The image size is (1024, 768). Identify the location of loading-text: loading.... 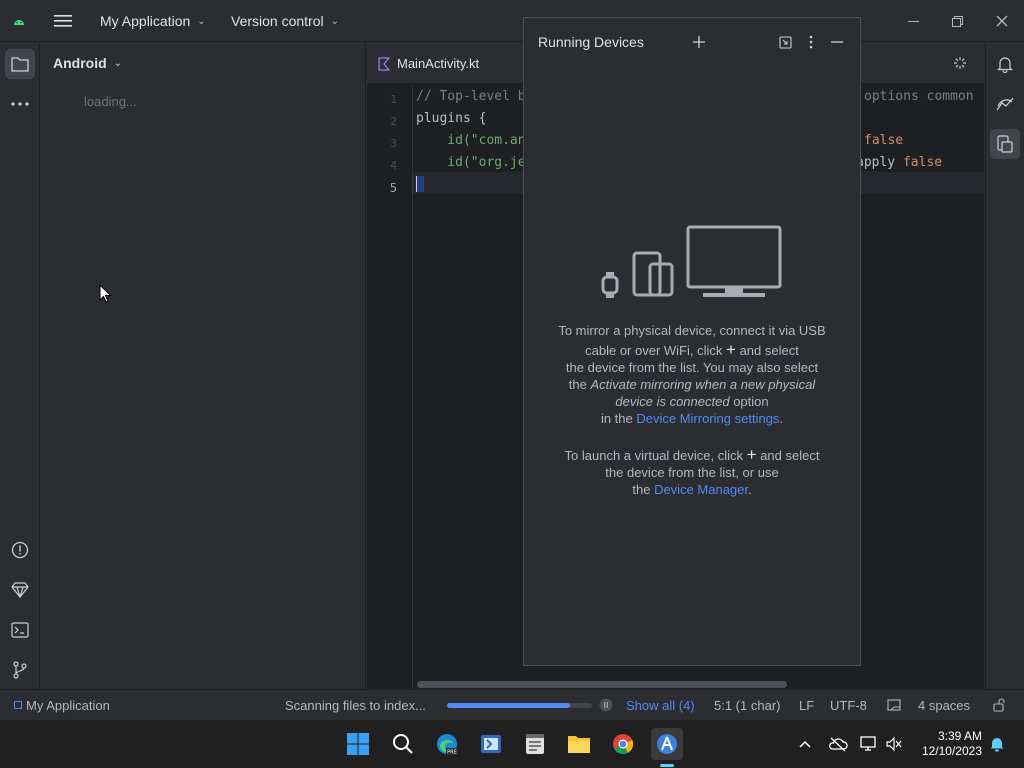
(110, 101).